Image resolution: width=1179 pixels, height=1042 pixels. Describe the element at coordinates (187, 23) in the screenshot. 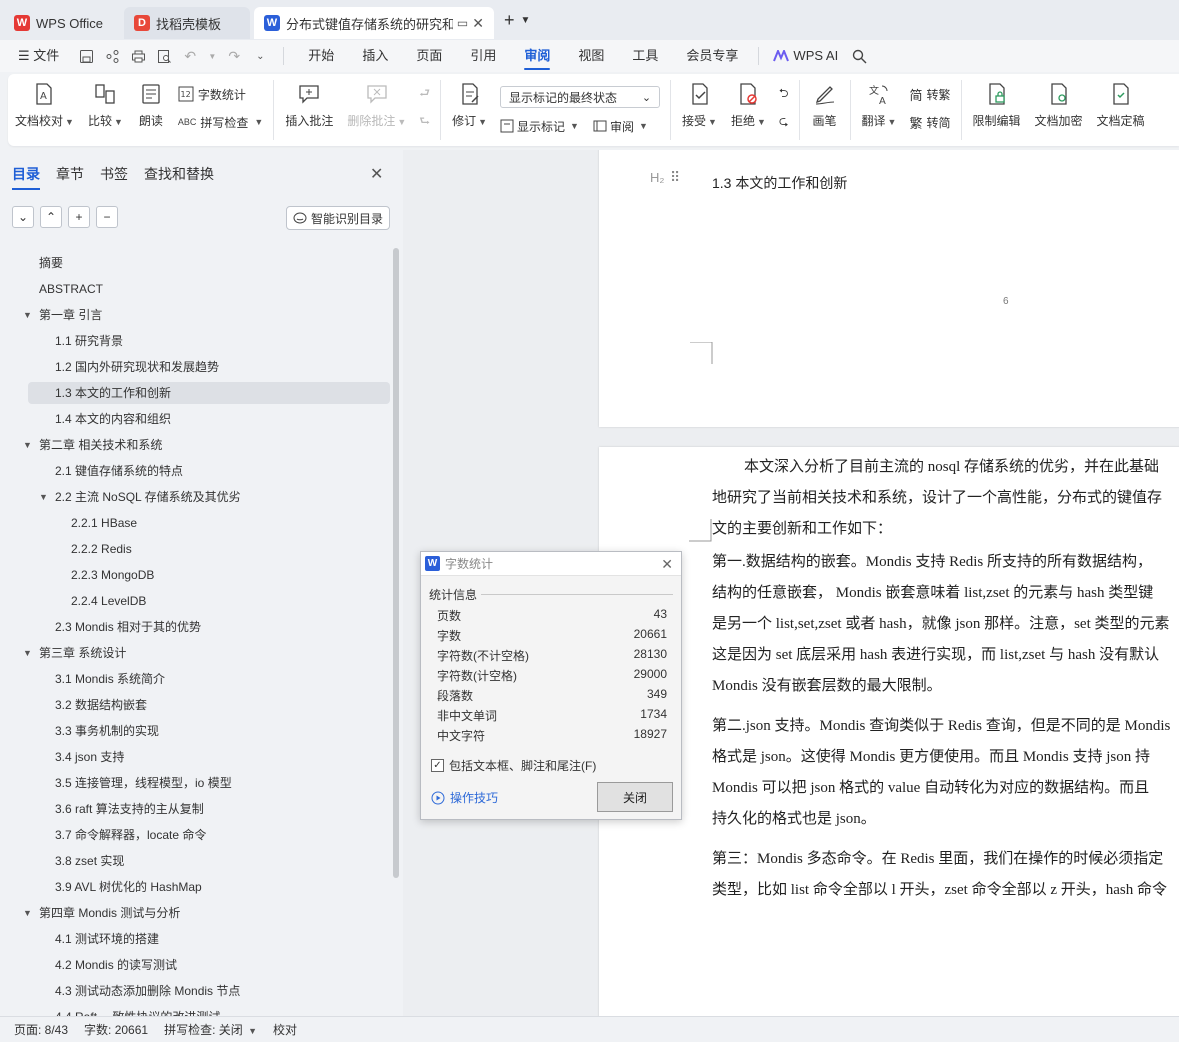

I see `tab-template: D 找稻壳模板` at that location.